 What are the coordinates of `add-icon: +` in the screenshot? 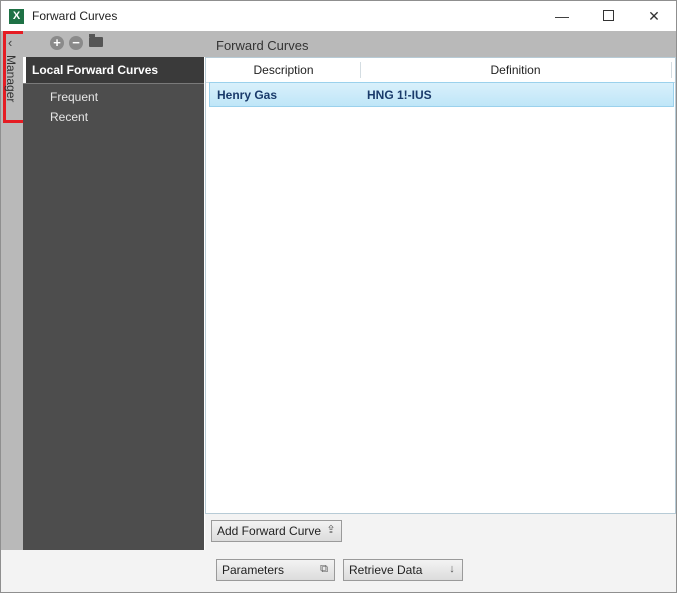 It's located at (57, 43).